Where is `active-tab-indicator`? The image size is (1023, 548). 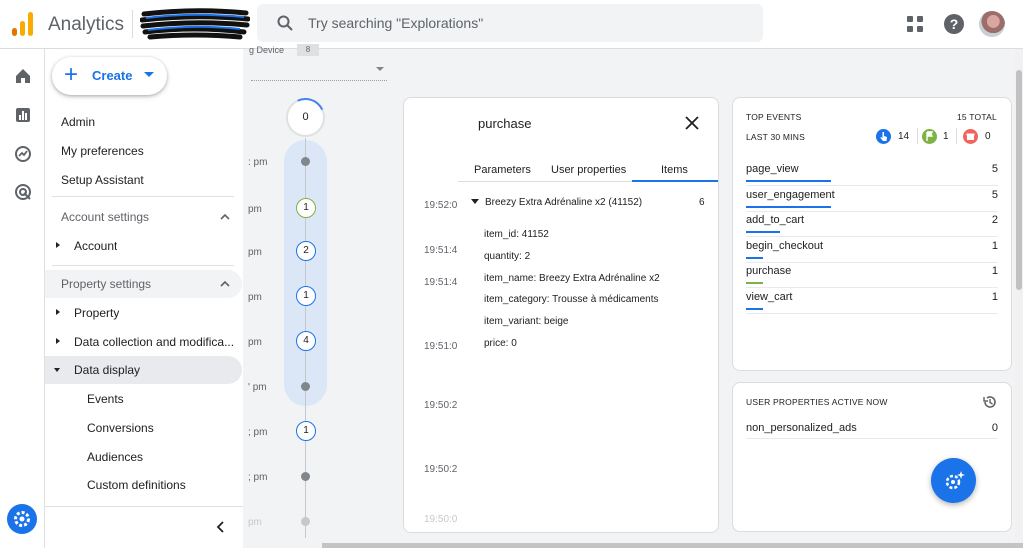
active-tab-indicator is located at coordinates (675, 181).